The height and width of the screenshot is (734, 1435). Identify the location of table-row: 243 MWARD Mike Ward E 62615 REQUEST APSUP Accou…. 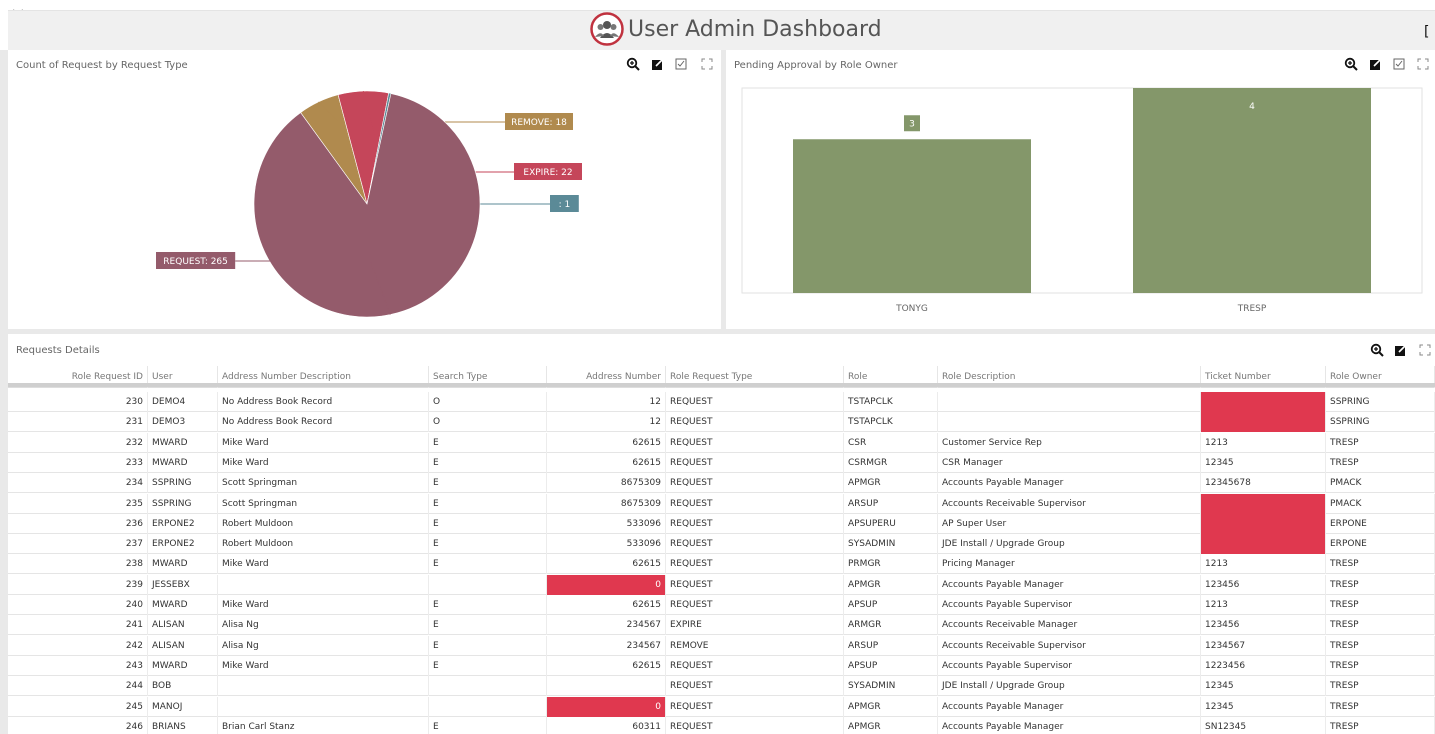
(721, 665).